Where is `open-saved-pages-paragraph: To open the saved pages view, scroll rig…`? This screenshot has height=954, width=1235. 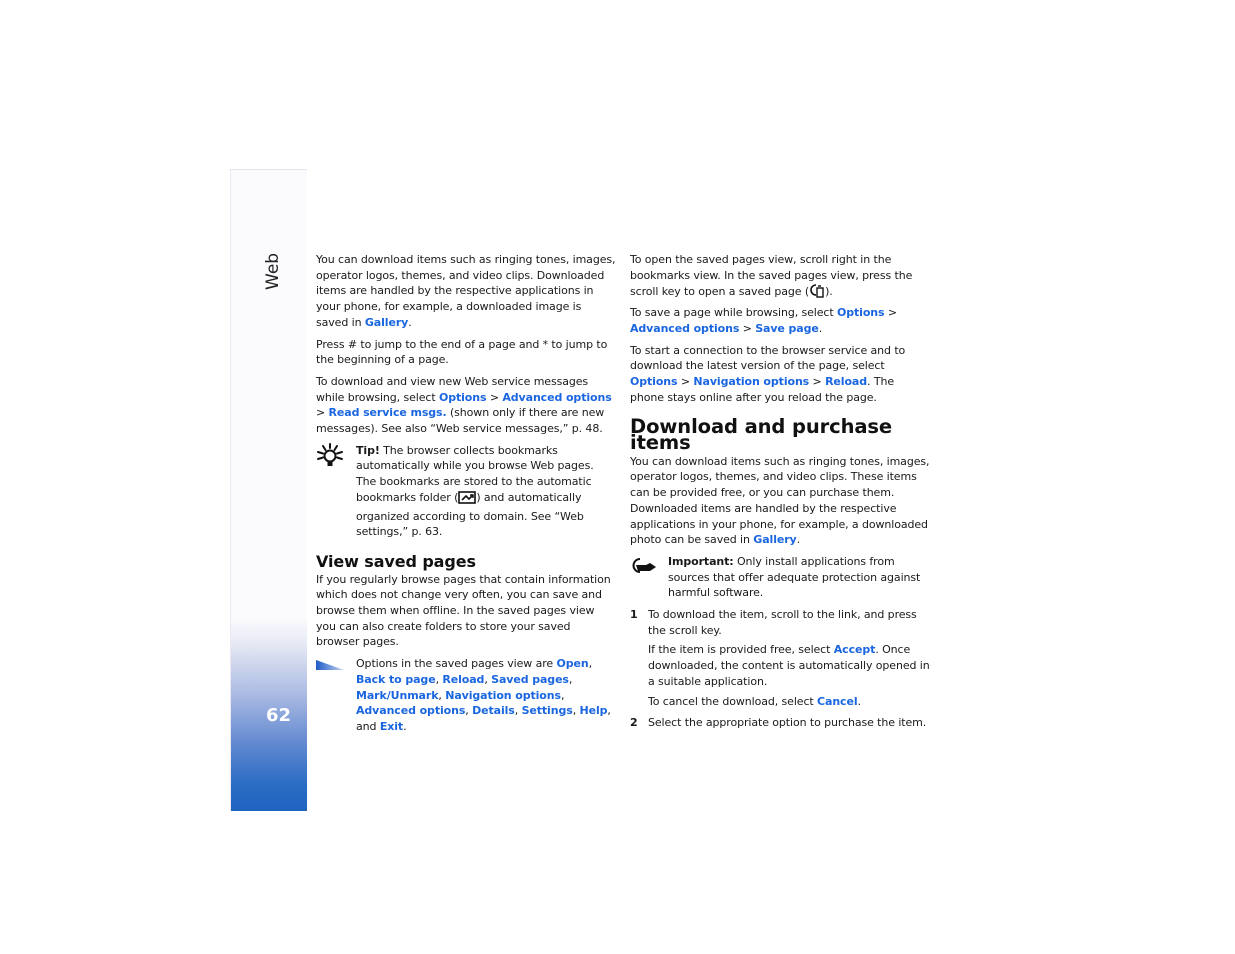 open-saved-pages-paragraph: To open the saved pages view, scroll rig… is located at coordinates (780, 277).